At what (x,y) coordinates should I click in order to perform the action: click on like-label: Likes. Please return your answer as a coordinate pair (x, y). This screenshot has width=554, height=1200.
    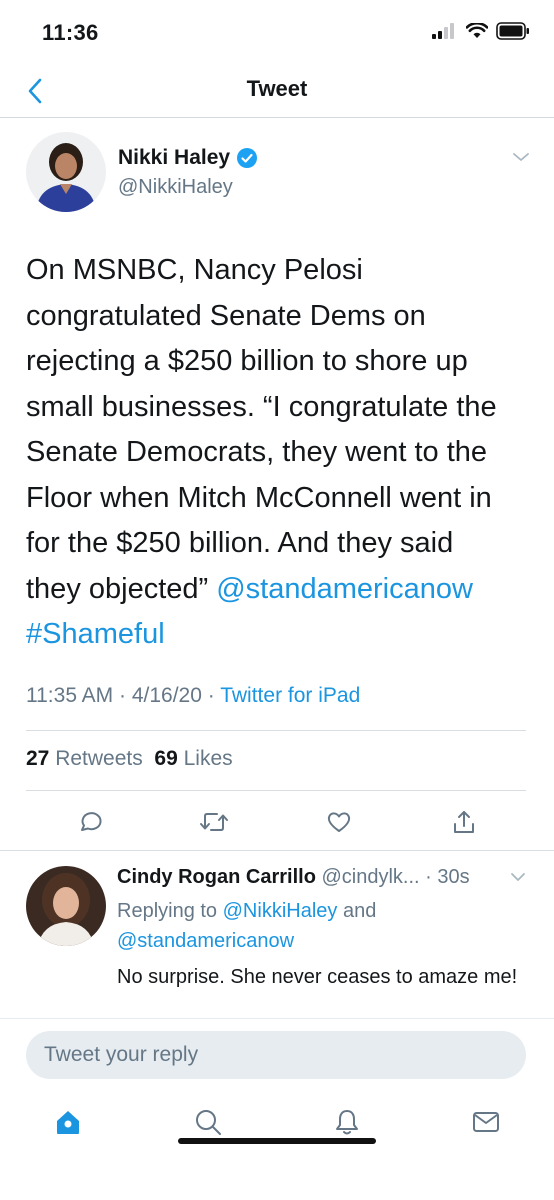
    Looking at the image, I should click on (208, 758).